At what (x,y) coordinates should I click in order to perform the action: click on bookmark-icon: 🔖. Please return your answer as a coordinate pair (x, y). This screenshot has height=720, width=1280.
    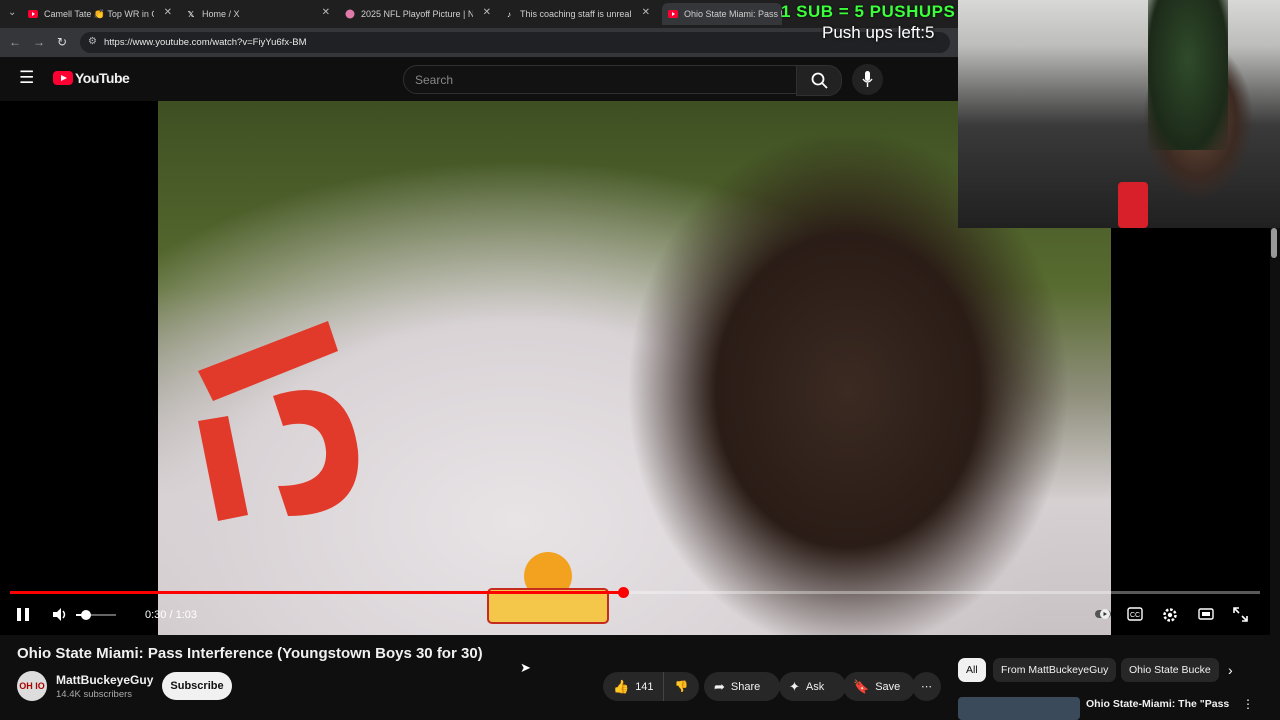
    Looking at the image, I should click on (861, 686).